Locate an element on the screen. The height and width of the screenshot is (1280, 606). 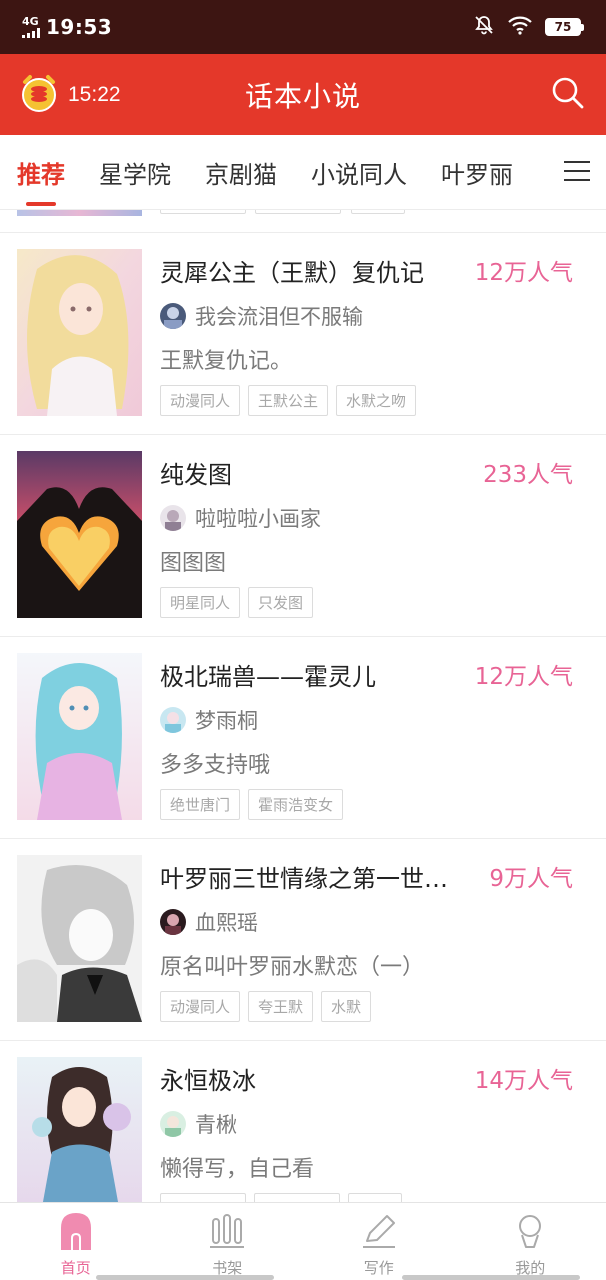
author-name: 血熙瑶 is located at coordinates (226, 923).